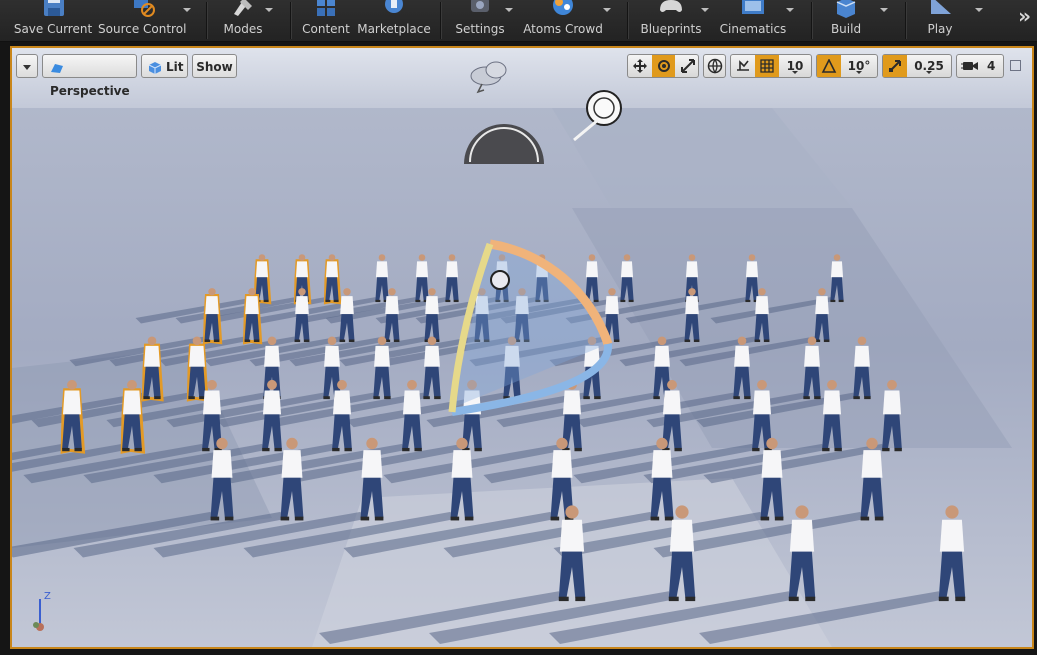  Describe the element at coordinates (753, 20) in the screenshot. I see `cinematics-button: Cinematics` at that location.